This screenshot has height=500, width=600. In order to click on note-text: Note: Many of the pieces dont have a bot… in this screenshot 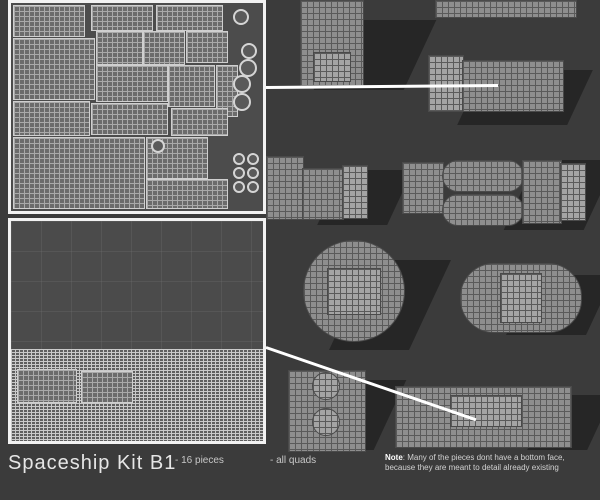, I will do `click(487, 463)`.